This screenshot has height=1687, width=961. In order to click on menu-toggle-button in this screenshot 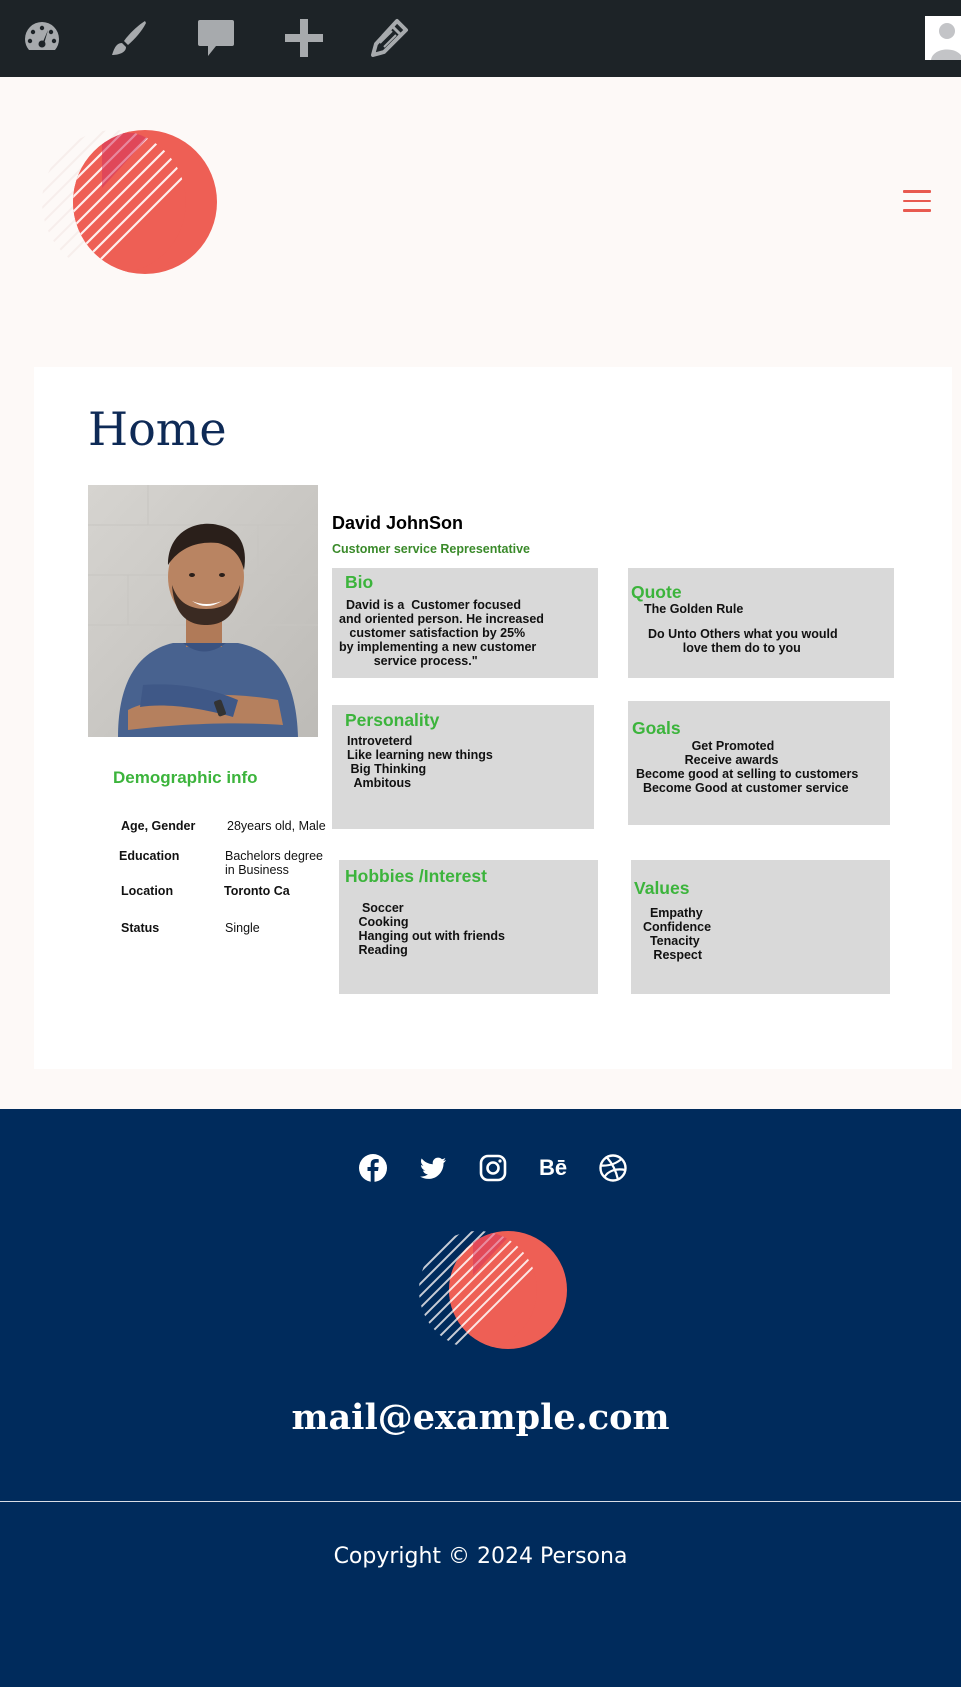, I will do `click(917, 202)`.